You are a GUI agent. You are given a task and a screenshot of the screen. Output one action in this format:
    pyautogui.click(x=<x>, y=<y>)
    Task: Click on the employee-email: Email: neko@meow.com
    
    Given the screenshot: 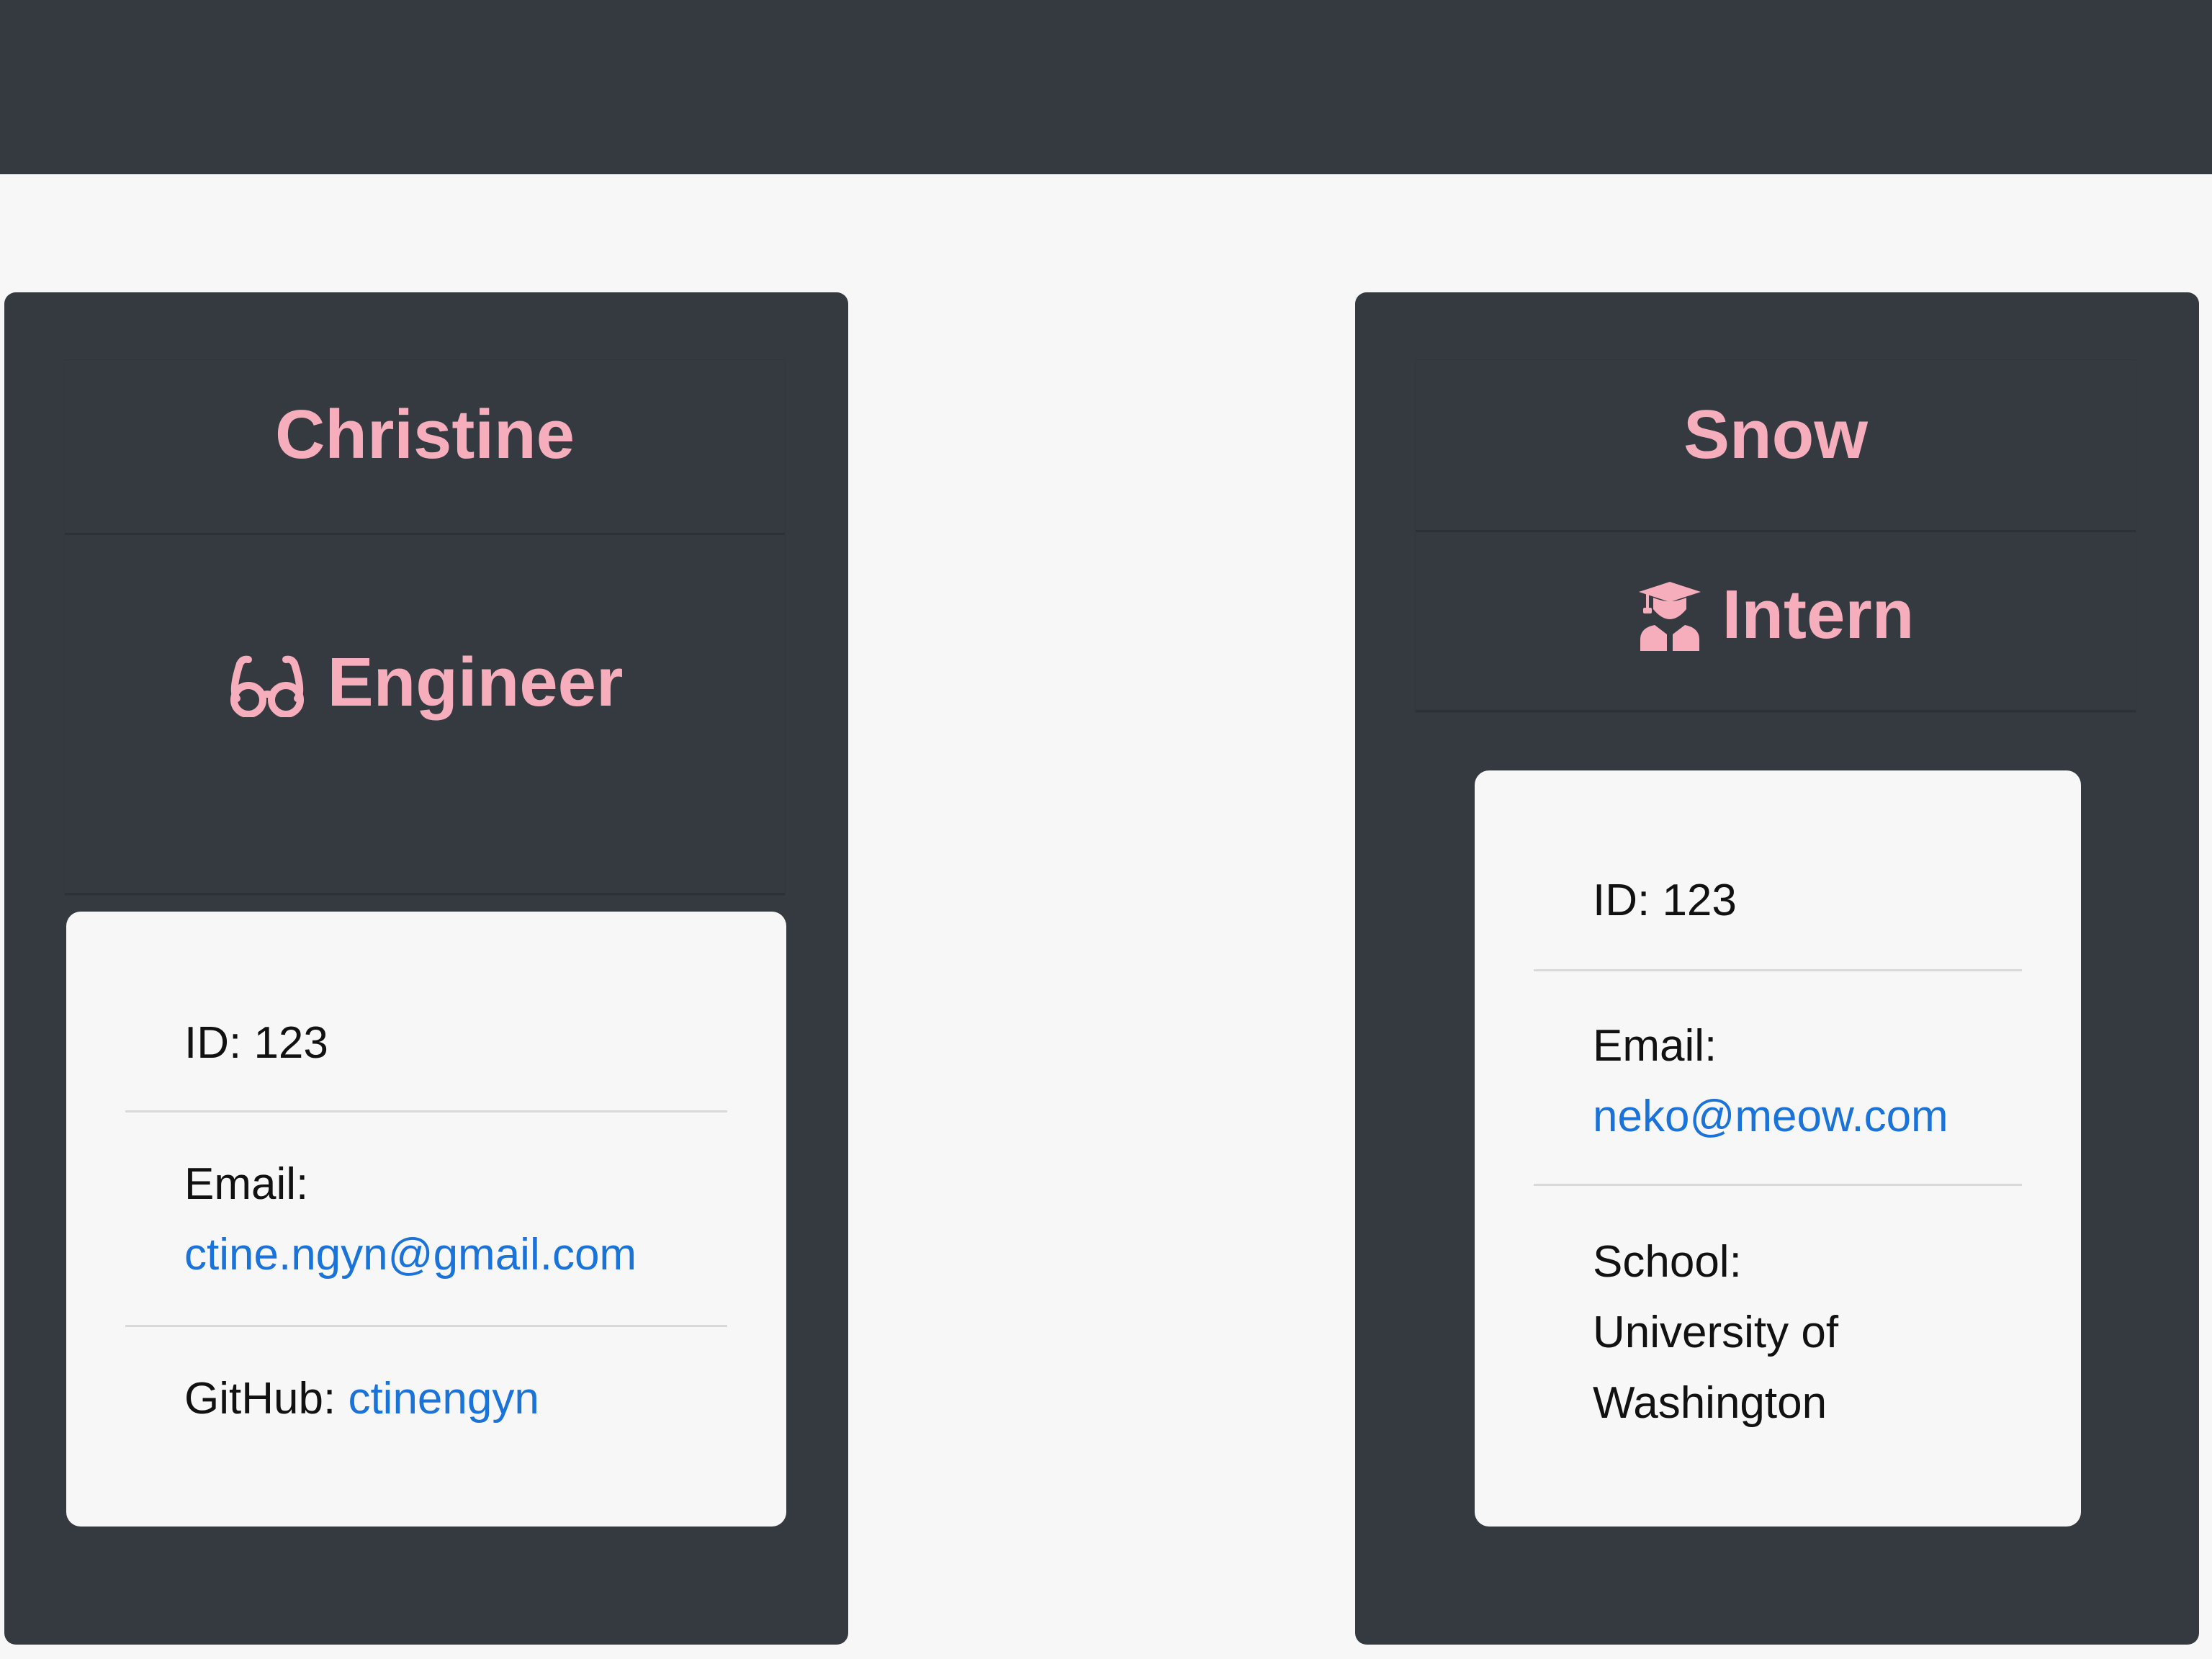 What is the action you would take?
    pyautogui.click(x=1778, y=1081)
    